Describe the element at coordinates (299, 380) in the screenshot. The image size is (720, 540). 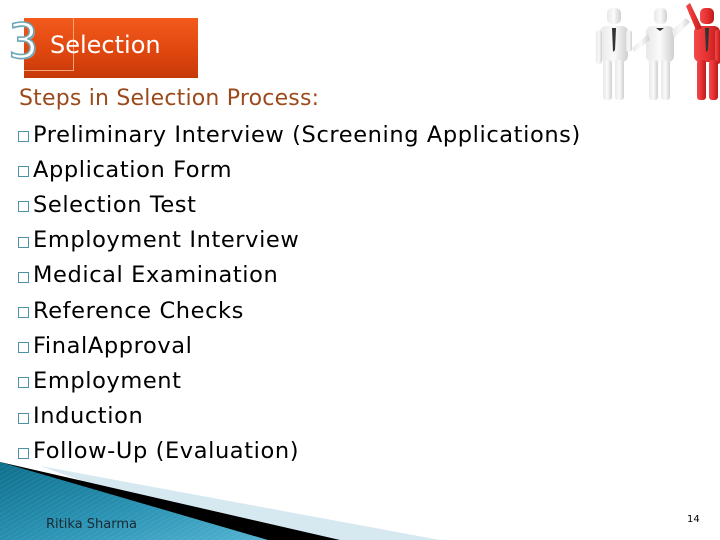
I see `list-item: Employment` at that location.